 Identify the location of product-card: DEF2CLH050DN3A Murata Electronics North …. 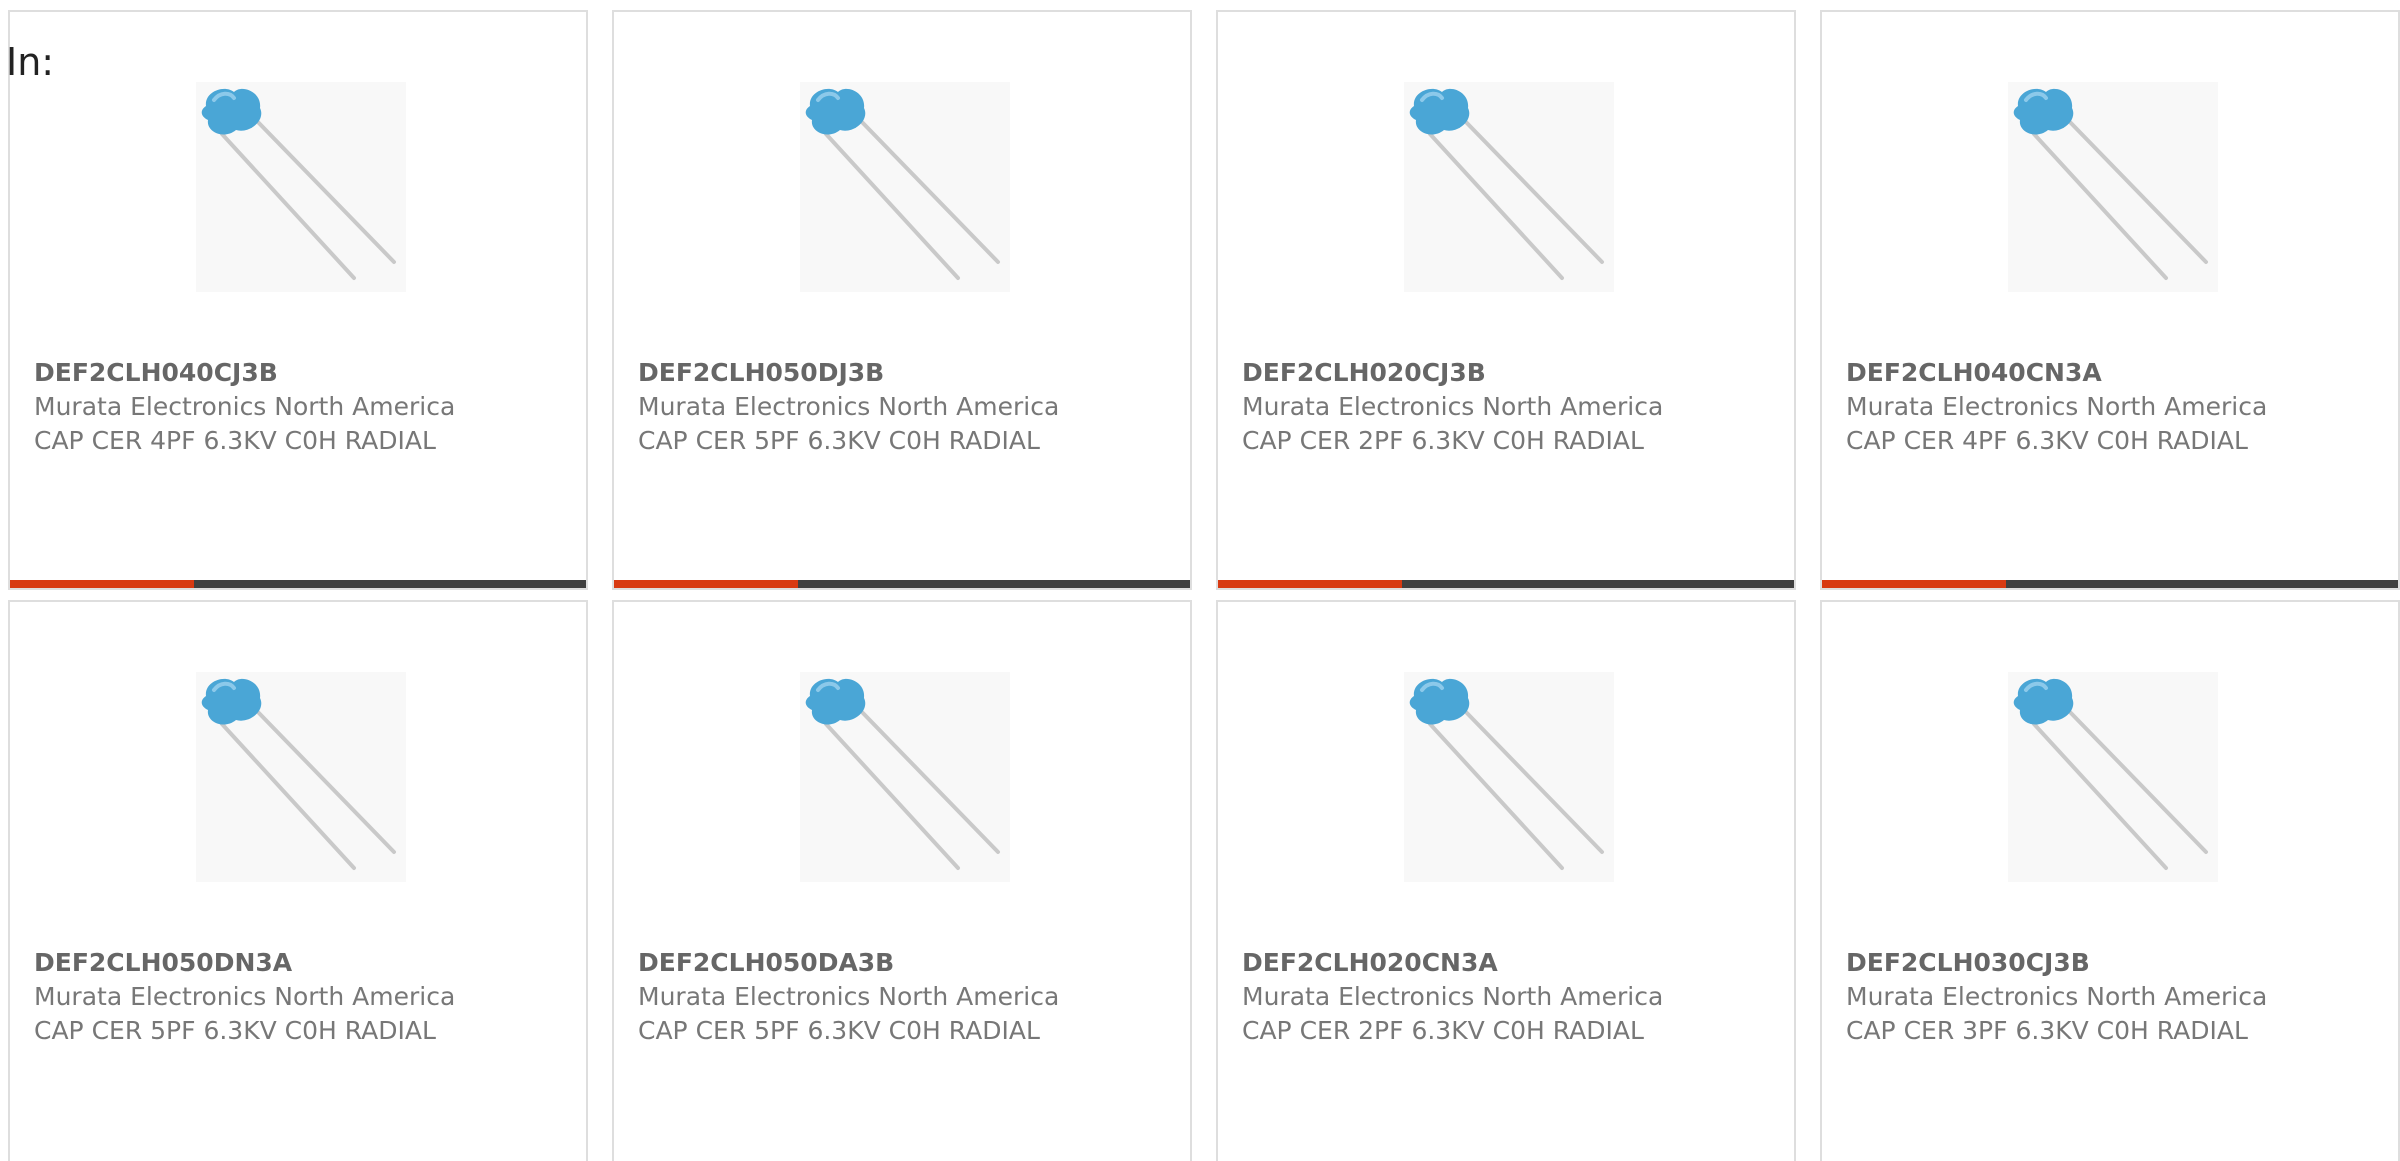
(298, 880).